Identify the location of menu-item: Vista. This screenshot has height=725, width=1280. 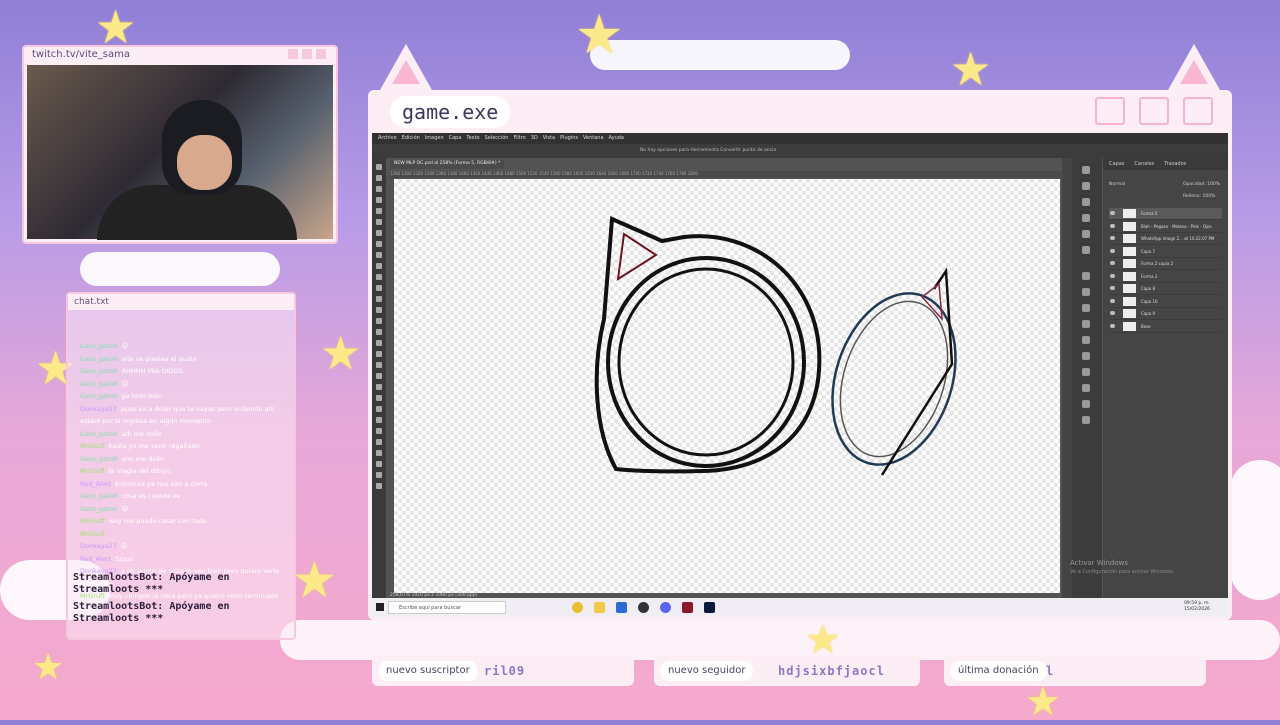
(549, 138).